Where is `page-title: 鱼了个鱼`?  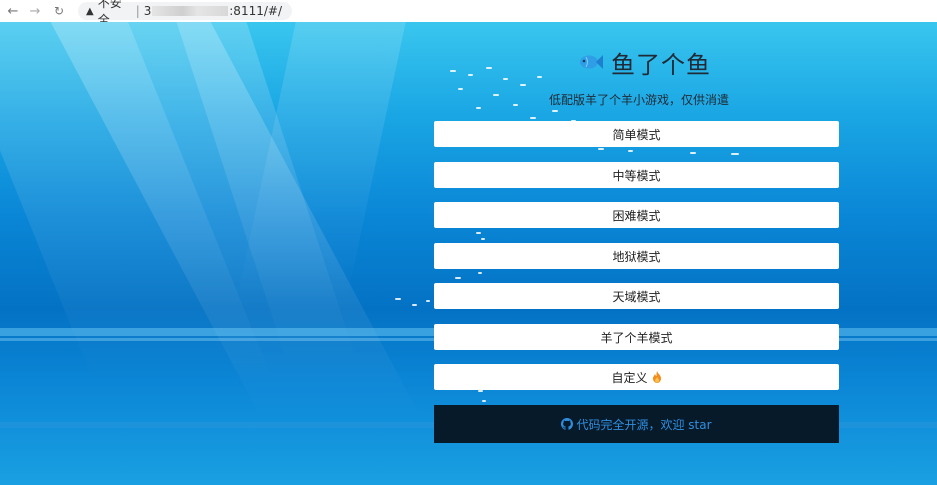 page-title: 鱼了个鱼 is located at coordinates (661, 64).